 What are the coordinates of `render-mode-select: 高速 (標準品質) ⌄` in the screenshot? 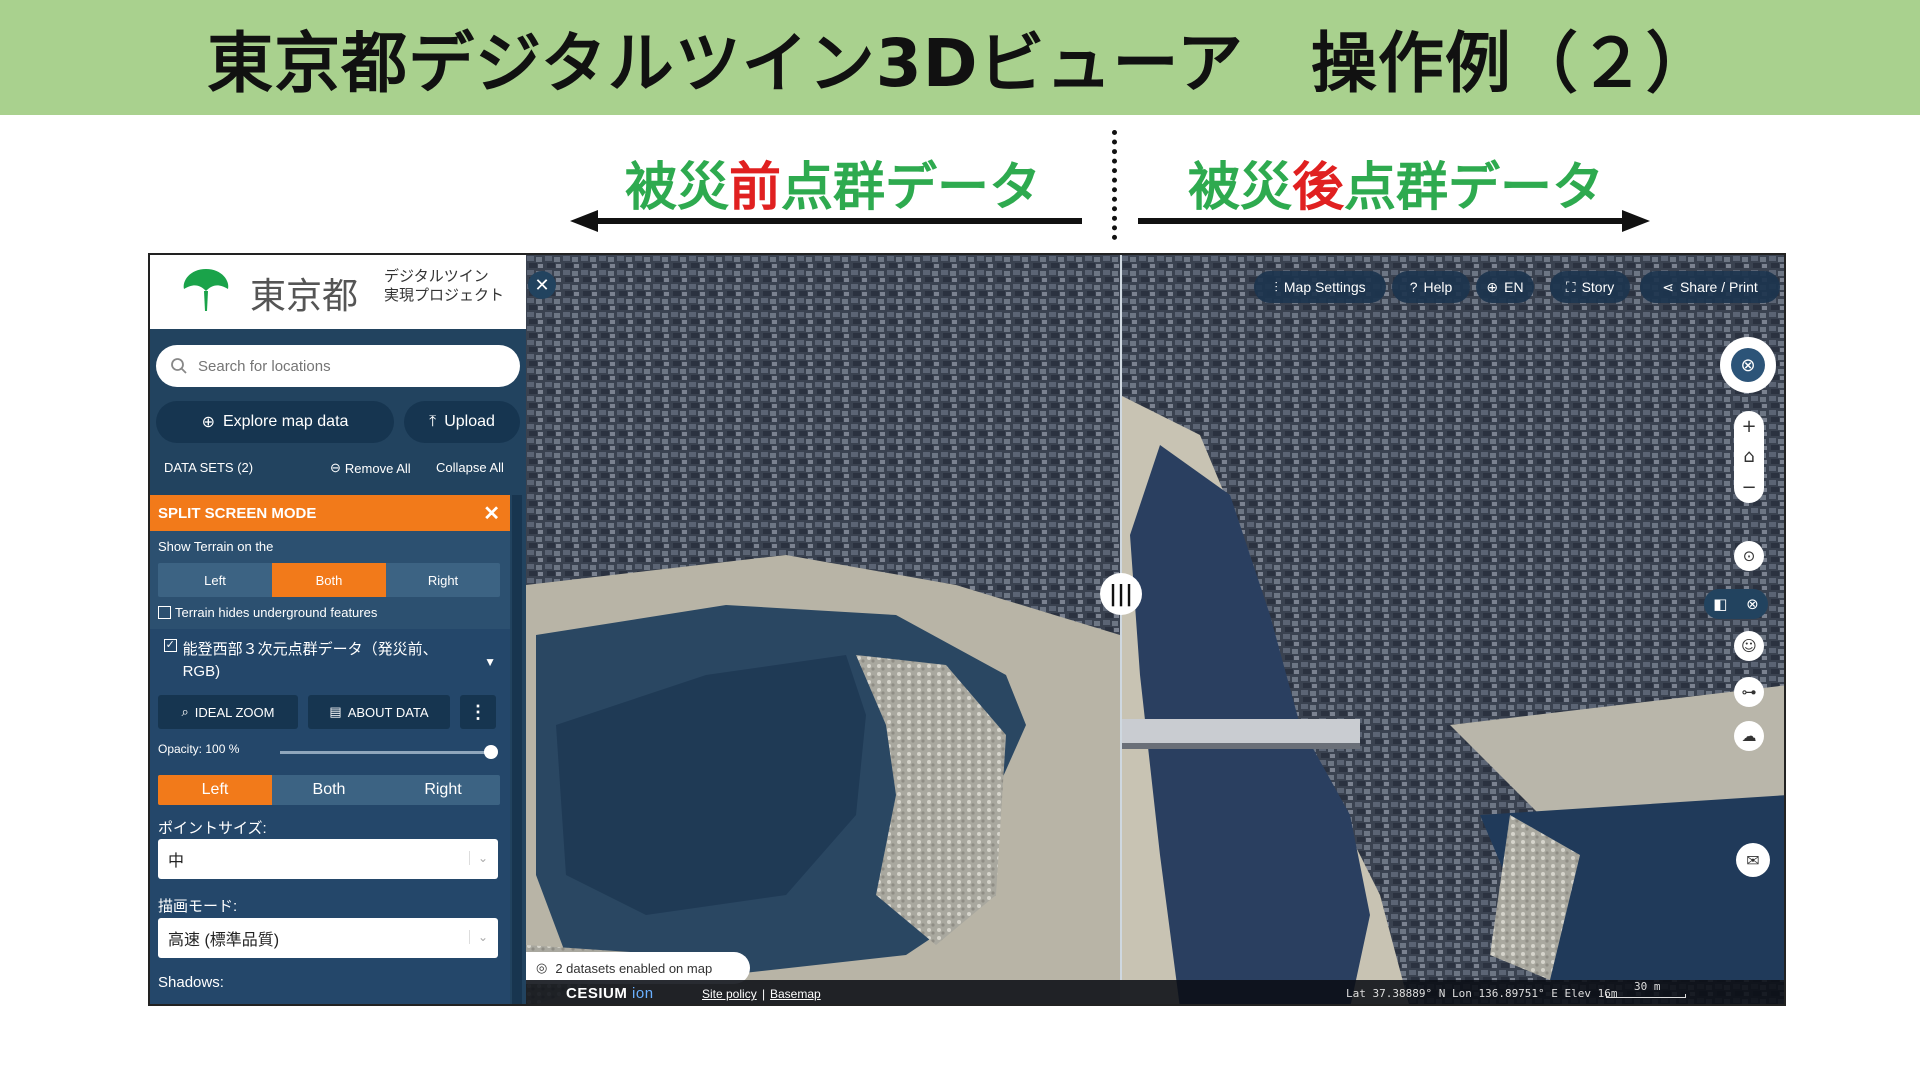 It's located at (328, 938).